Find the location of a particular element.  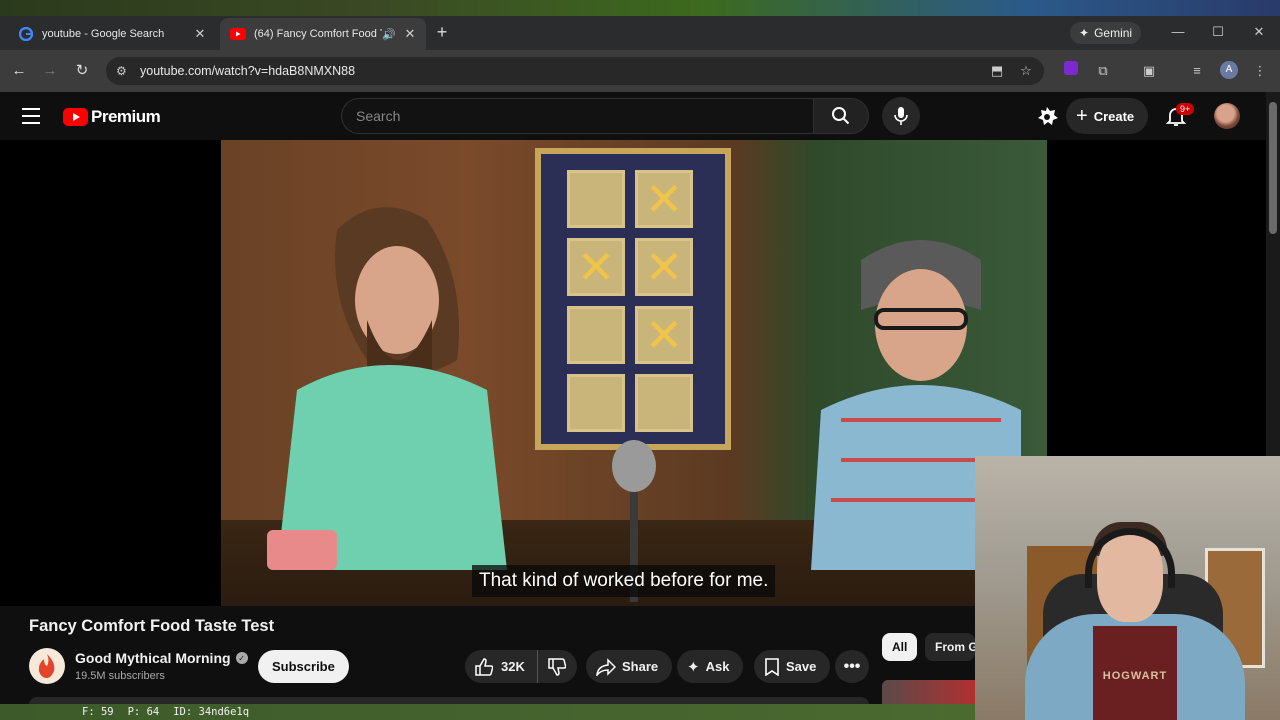

url-bar: ⚙ youtube.com/watch?v=hdaB8NMXN88 is located at coordinates (575, 71).